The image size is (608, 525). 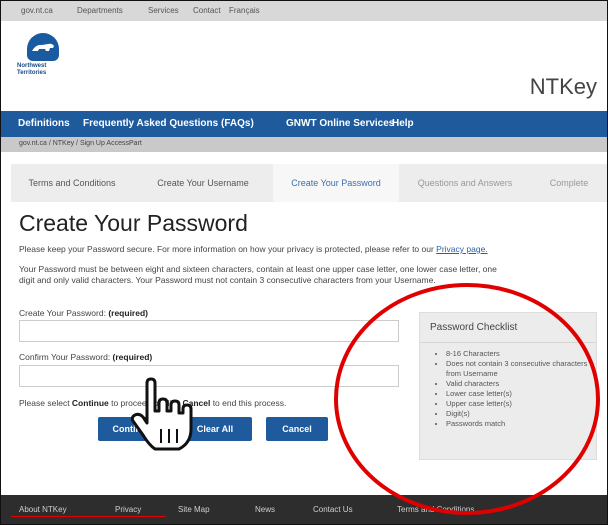 What do you see at coordinates (569, 183) in the screenshot?
I see `step-complete: Complete` at bounding box center [569, 183].